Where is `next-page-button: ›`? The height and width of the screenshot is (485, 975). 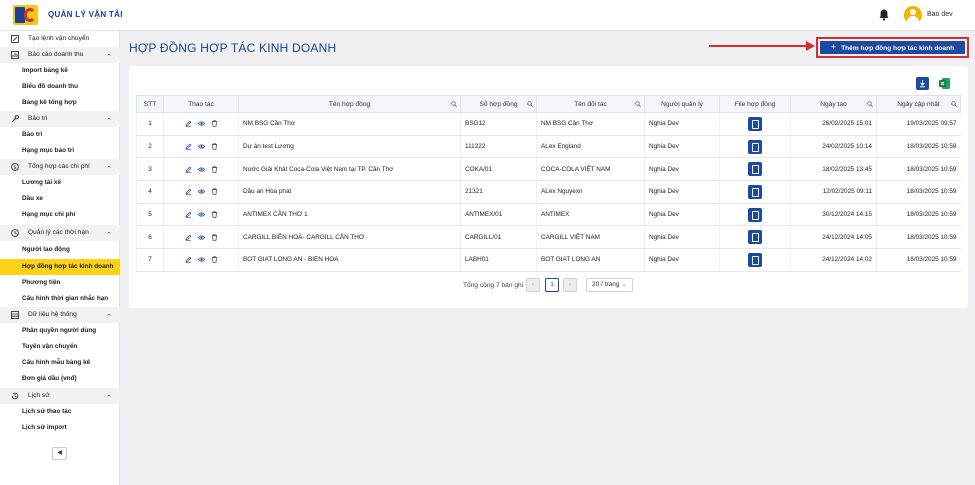 next-page-button: › is located at coordinates (570, 285).